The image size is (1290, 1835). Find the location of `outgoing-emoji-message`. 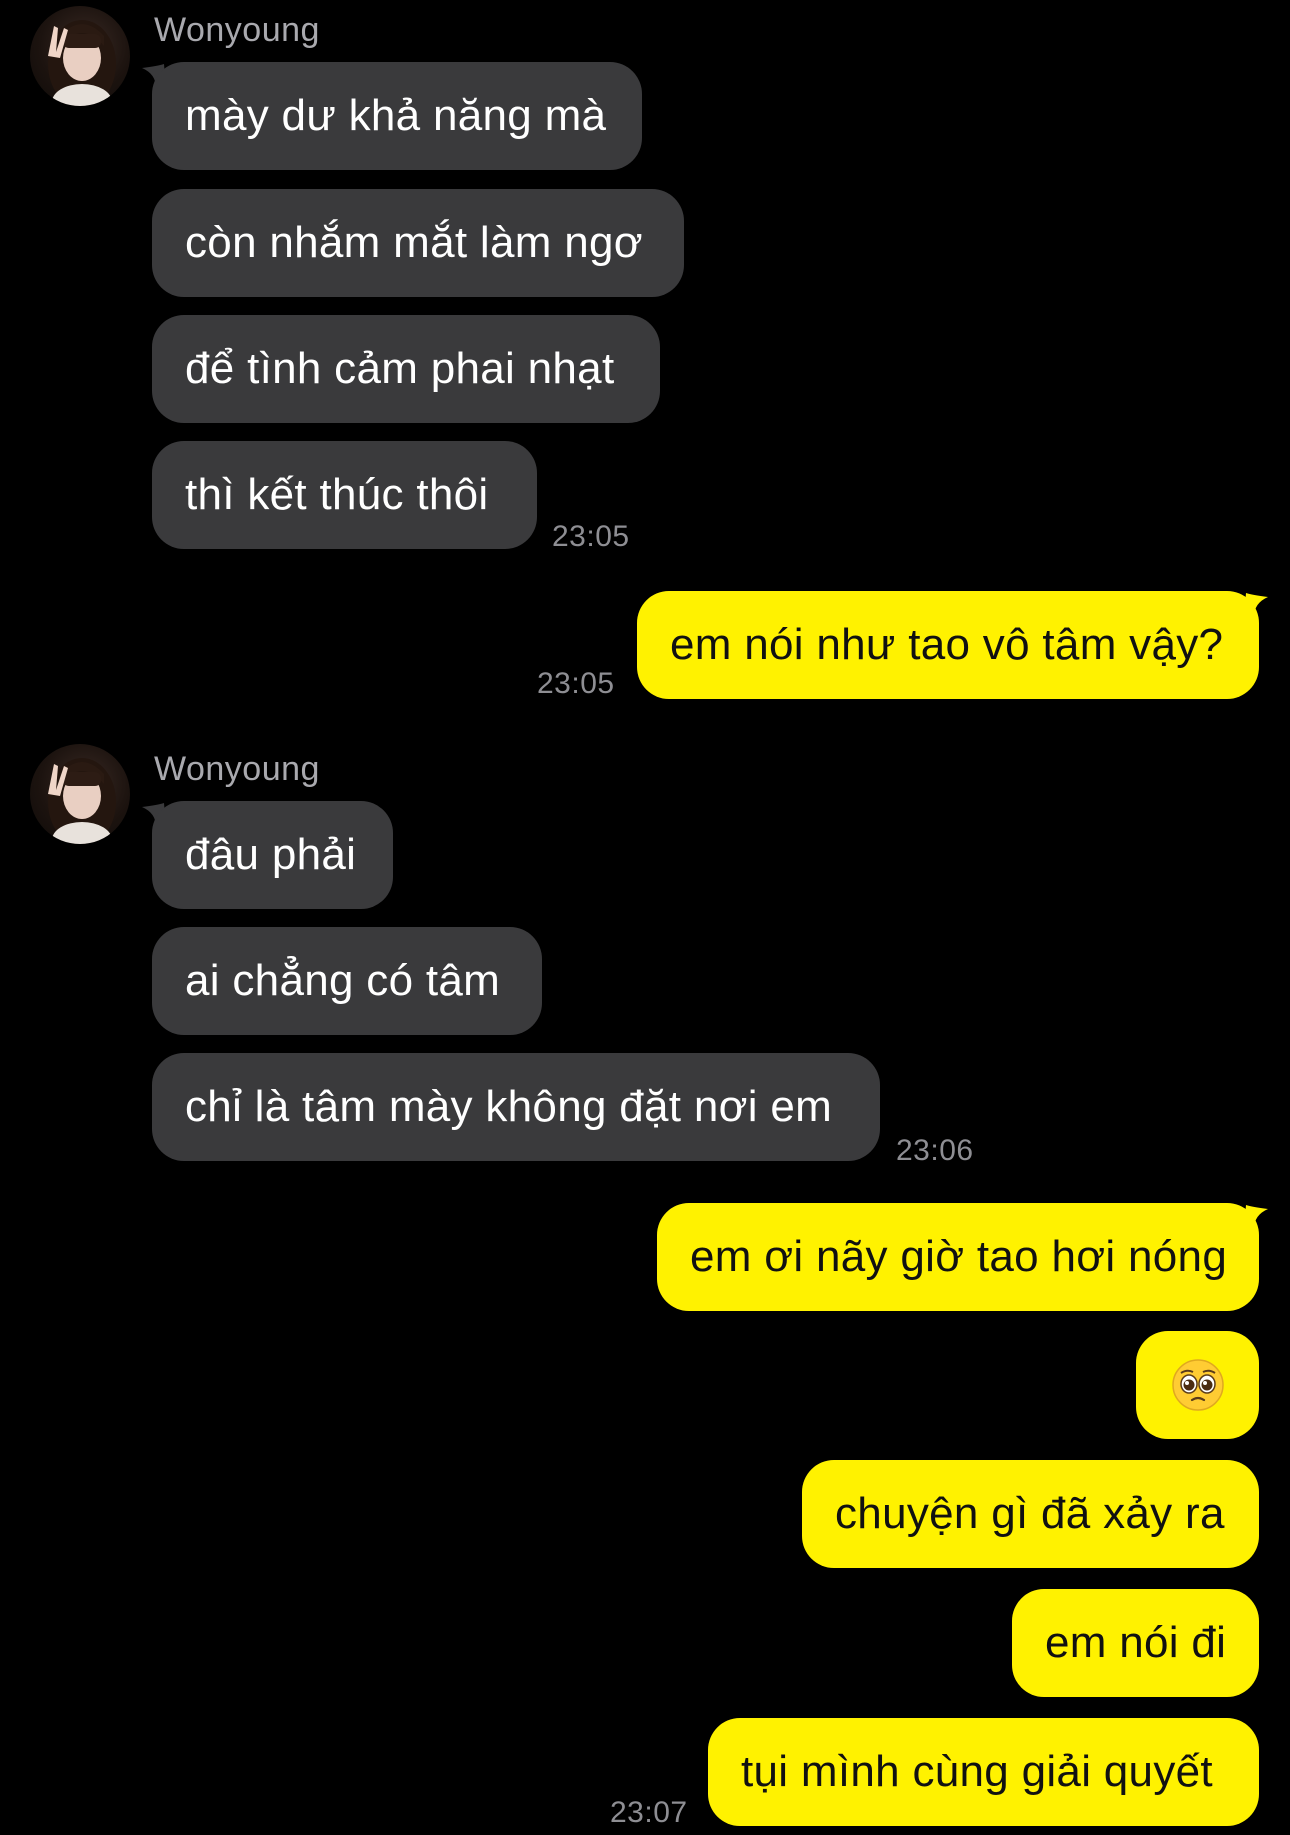

outgoing-emoji-message is located at coordinates (1197, 1385).